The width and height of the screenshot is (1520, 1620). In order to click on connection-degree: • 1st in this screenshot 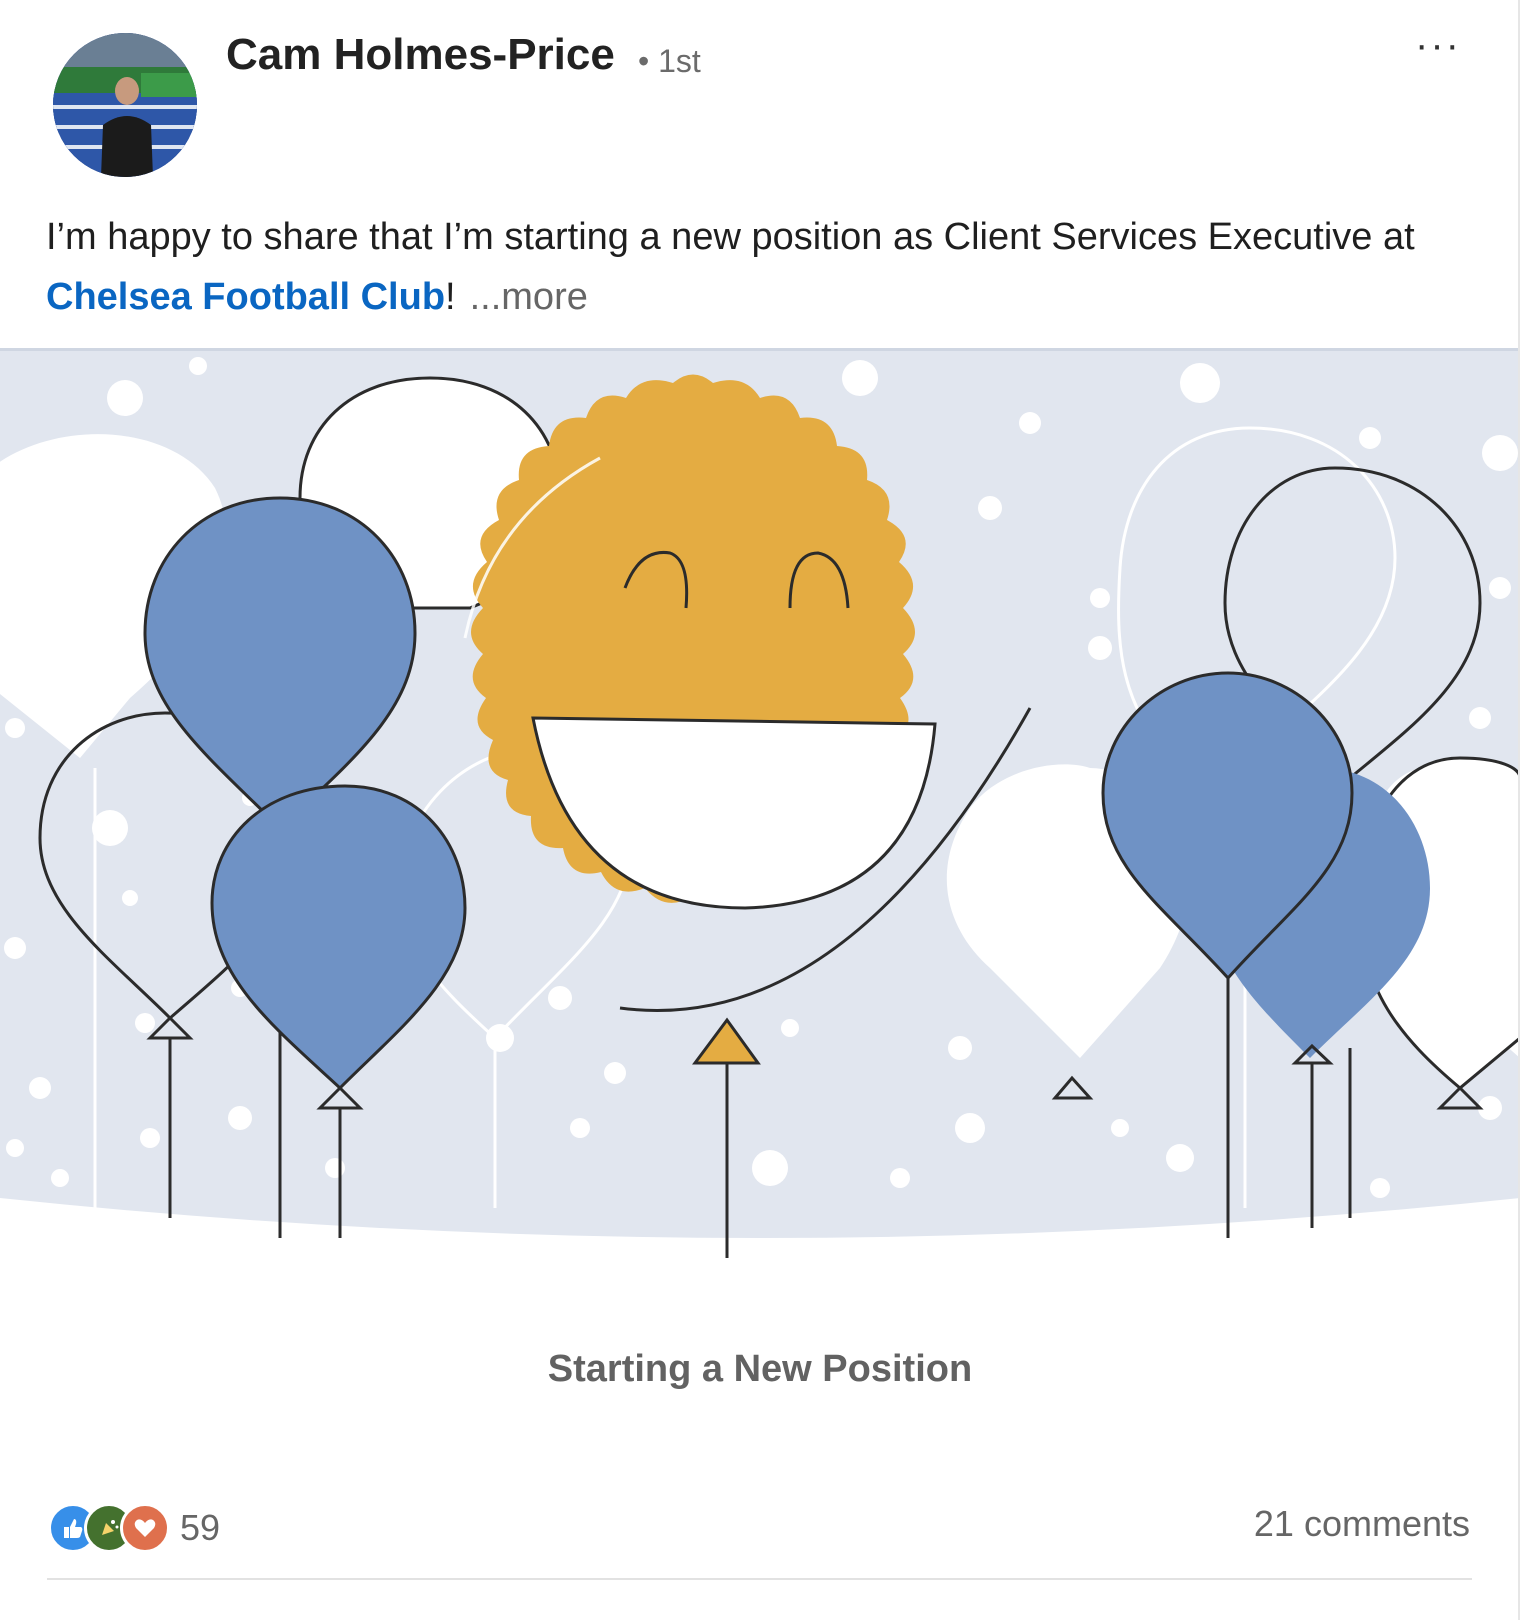, I will do `click(669, 61)`.